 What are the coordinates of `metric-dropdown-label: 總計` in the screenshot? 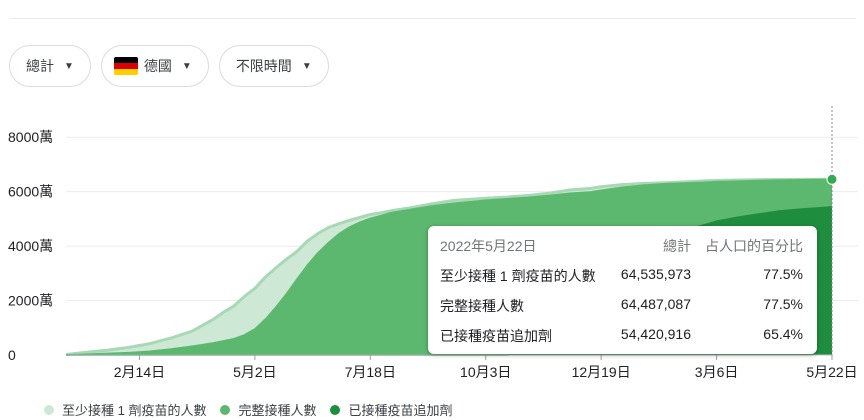 It's located at (40, 66).